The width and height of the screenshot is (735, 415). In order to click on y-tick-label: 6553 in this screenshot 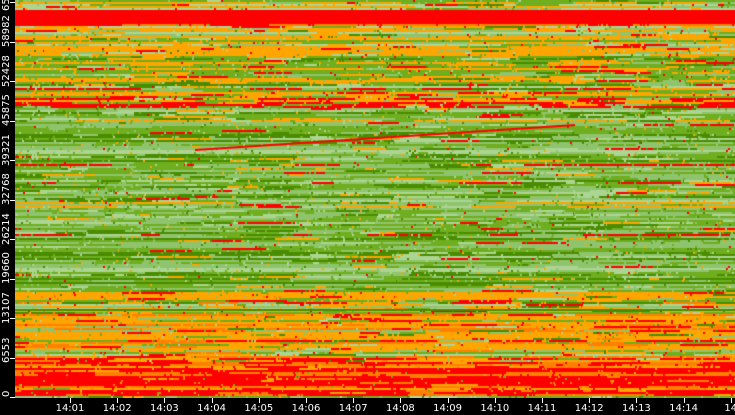, I will do `click(6, 350)`.